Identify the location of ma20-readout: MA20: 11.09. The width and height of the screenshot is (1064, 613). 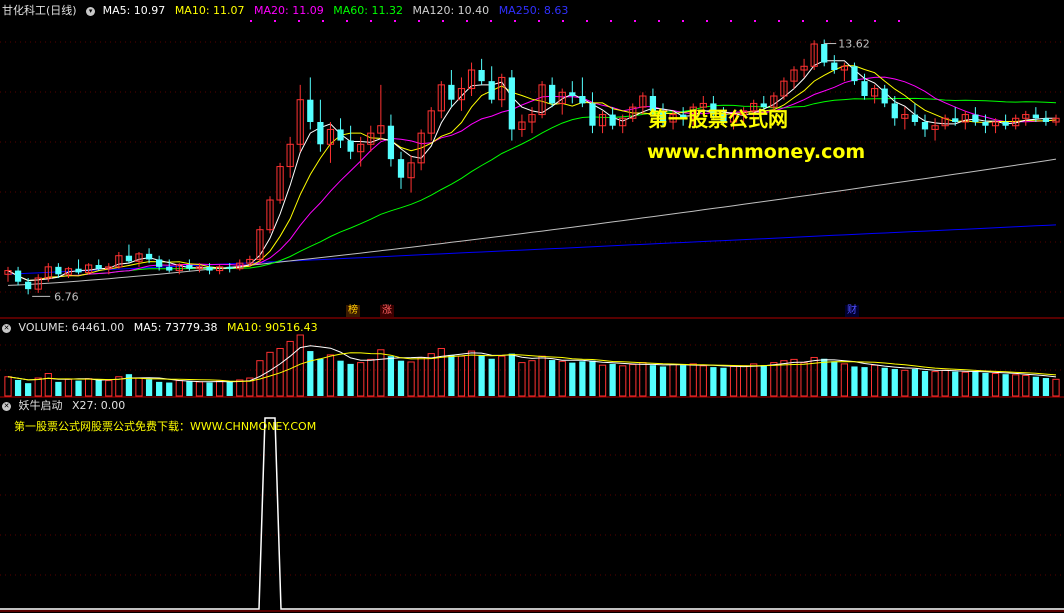
(289, 10).